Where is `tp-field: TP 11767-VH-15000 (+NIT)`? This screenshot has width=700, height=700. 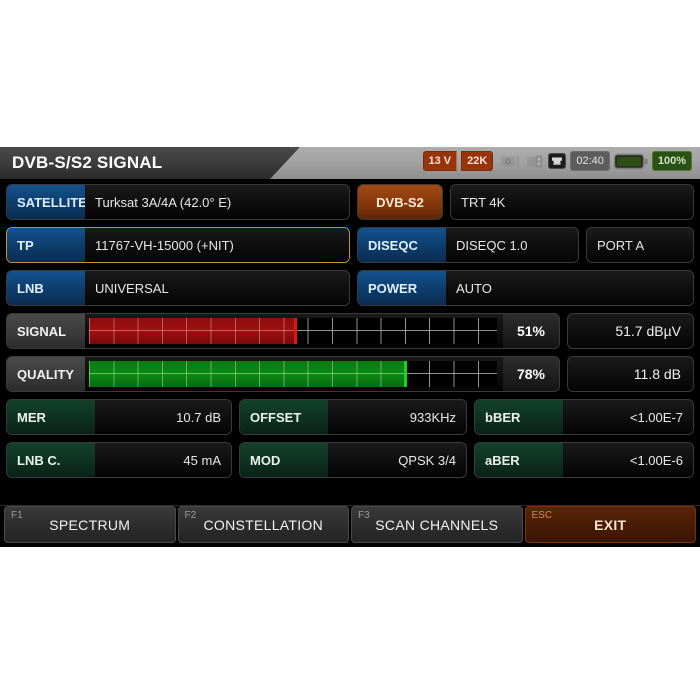 tp-field: TP 11767-VH-15000 (+NIT) is located at coordinates (178, 245).